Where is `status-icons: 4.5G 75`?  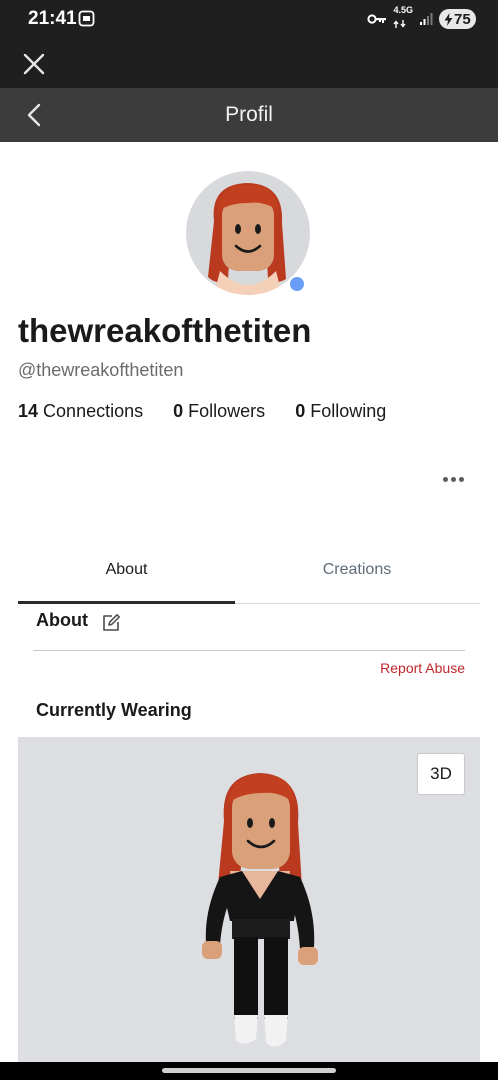 status-icons: 4.5G 75 is located at coordinates (421, 18).